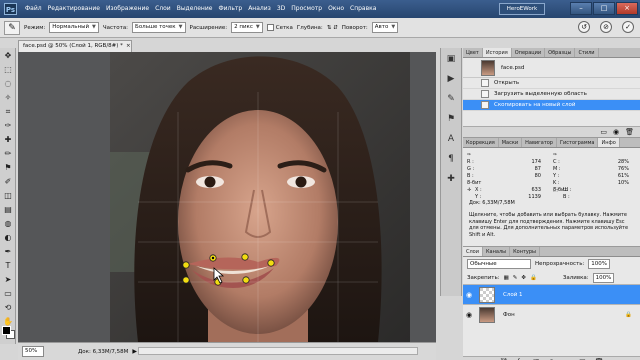 The height and width of the screenshot is (360, 640). I want to click on tab-layers: Слои, so click(473, 251).